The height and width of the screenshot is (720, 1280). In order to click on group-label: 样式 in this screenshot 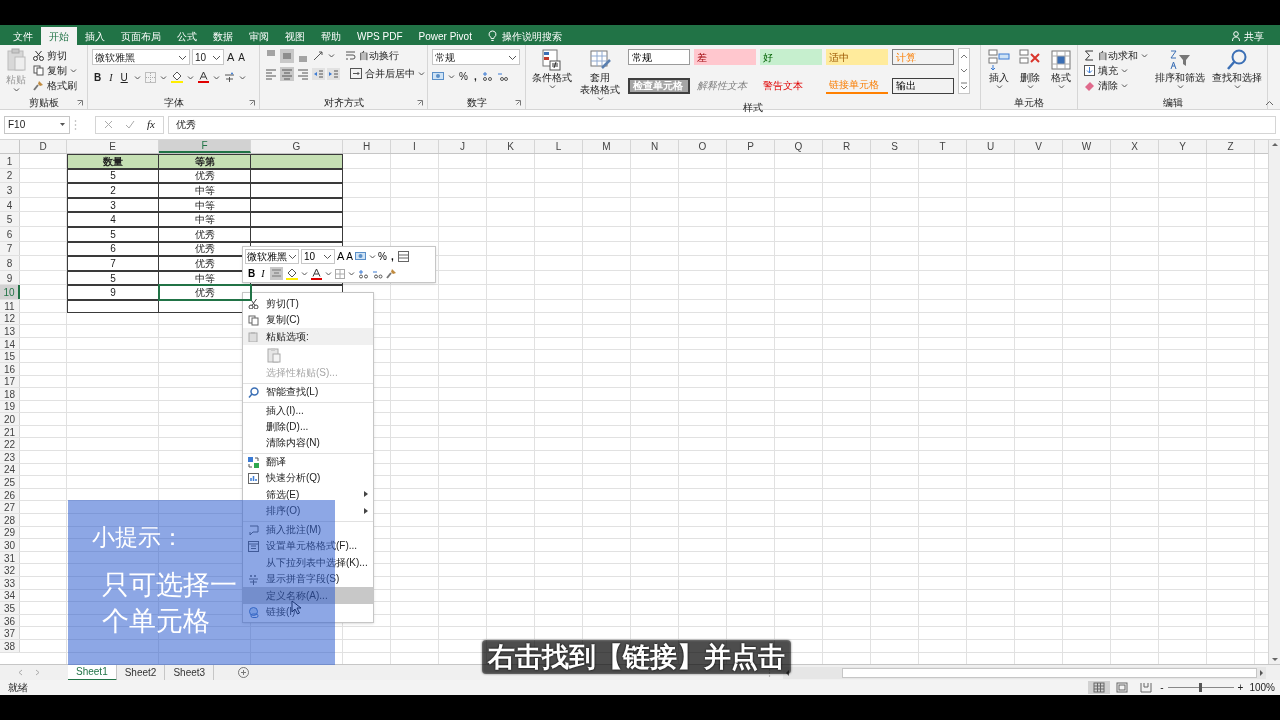, I will do `click(753, 108)`.